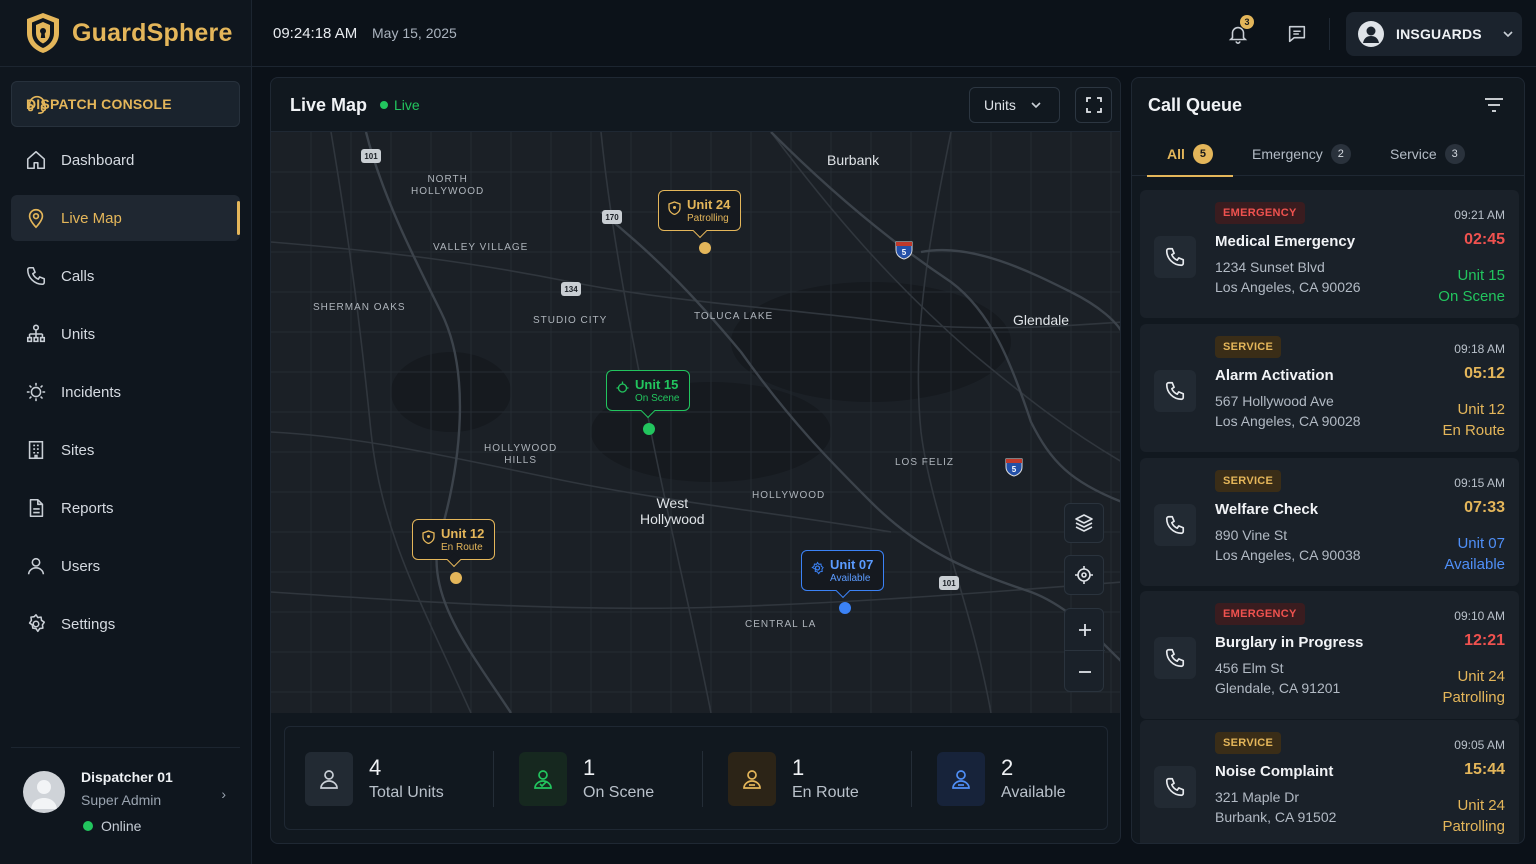 The width and height of the screenshot is (1536, 864). What do you see at coordinates (125, 508) in the screenshot?
I see `sidebar-item-reports: Reports` at bounding box center [125, 508].